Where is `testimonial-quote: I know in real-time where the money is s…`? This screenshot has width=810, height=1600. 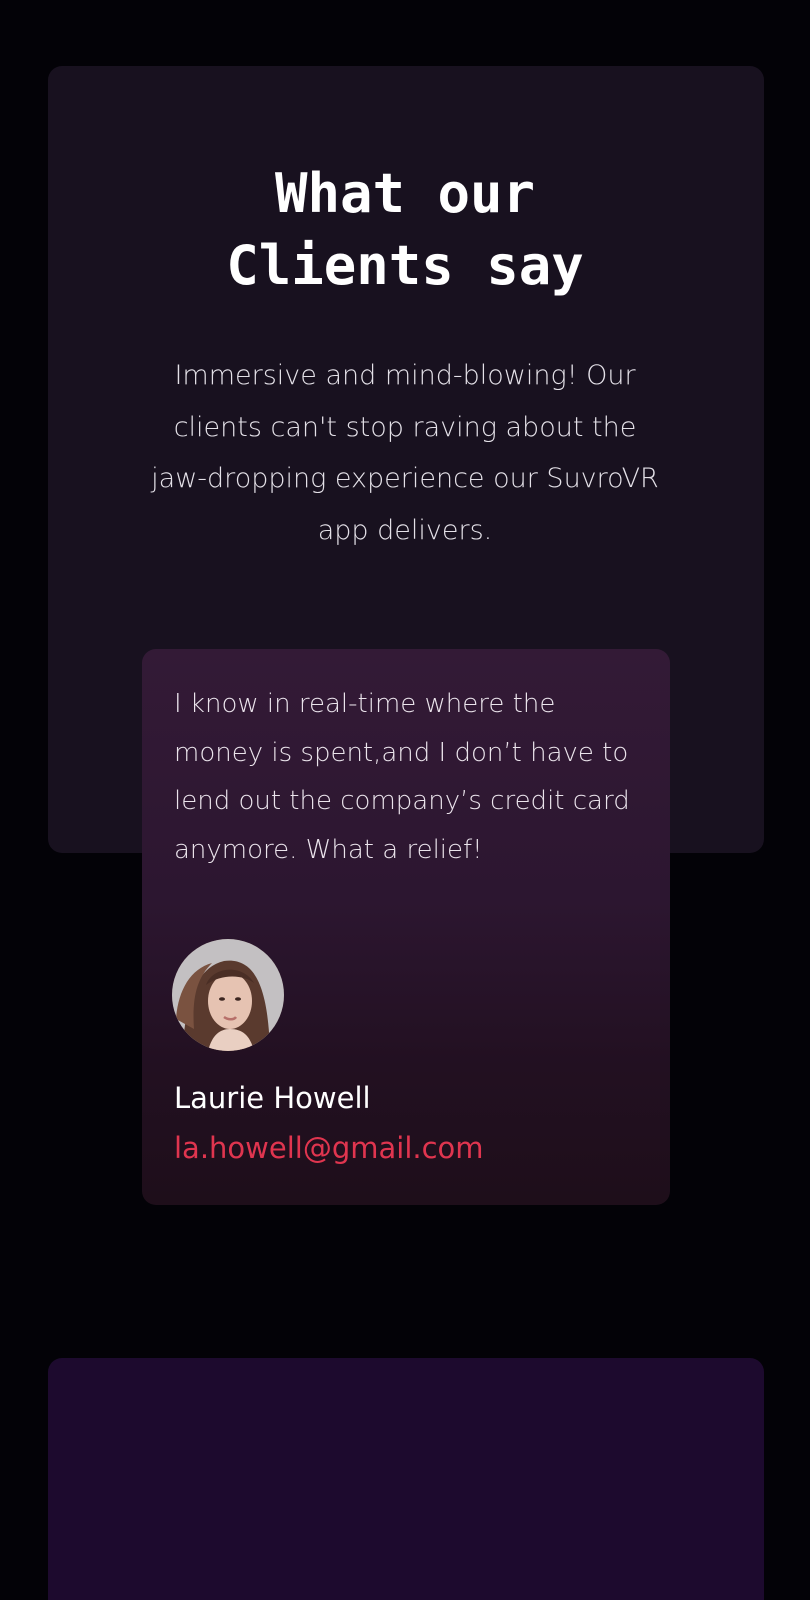 testimonial-quote: I know in real-time where the money is s… is located at coordinates (402, 777).